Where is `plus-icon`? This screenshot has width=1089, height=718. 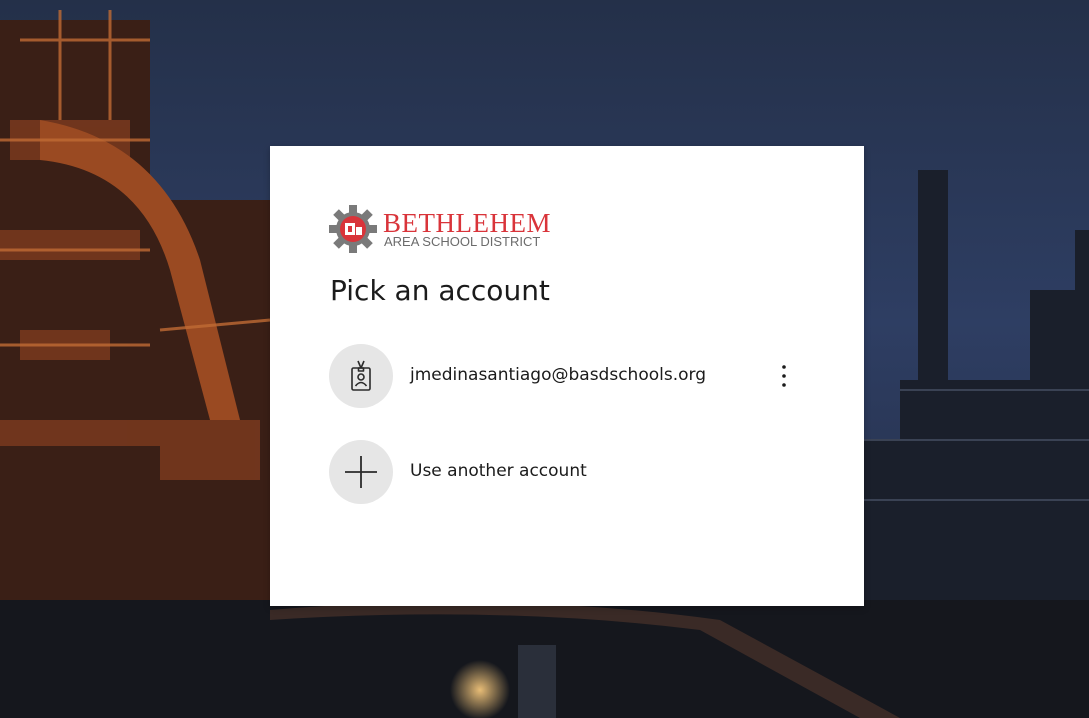
plus-icon is located at coordinates (361, 472).